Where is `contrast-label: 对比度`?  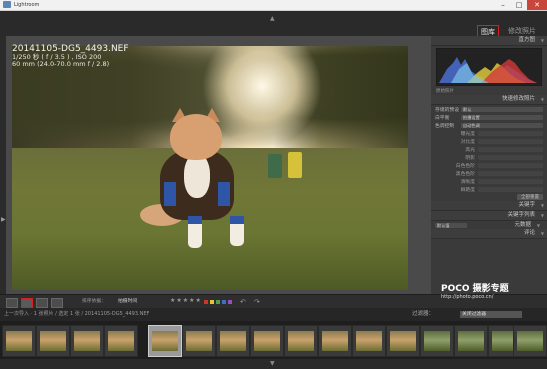
contrast-label: 对比度 is located at coordinates (467, 142).